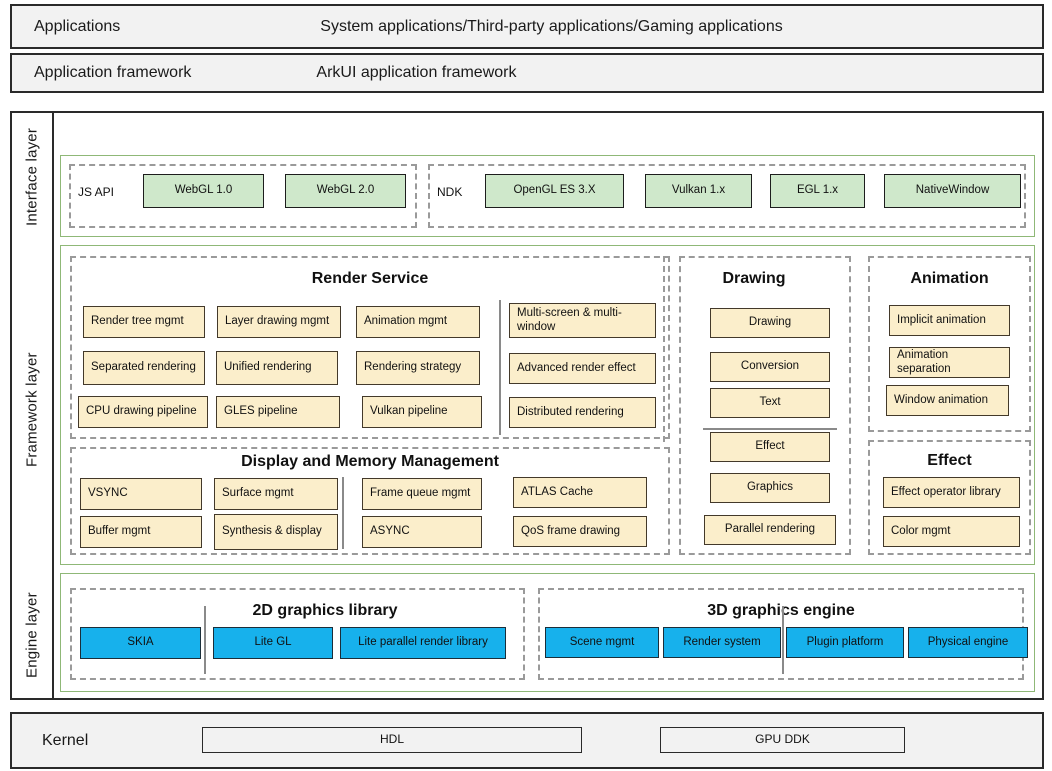 This screenshot has height=771, width=1052. I want to click on display-memory-title: Display and Memory Management, so click(370, 461).